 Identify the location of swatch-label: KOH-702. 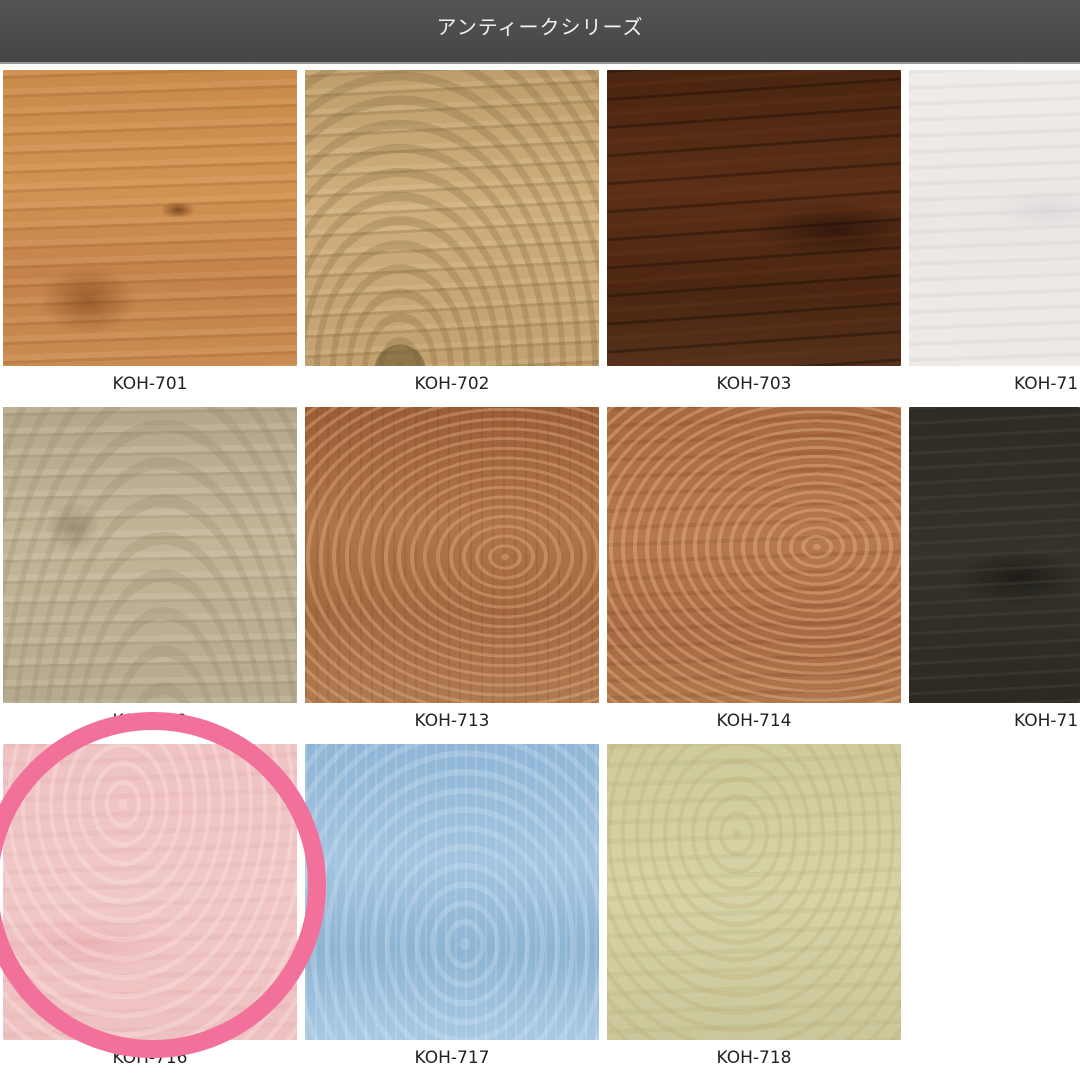
(452, 384).